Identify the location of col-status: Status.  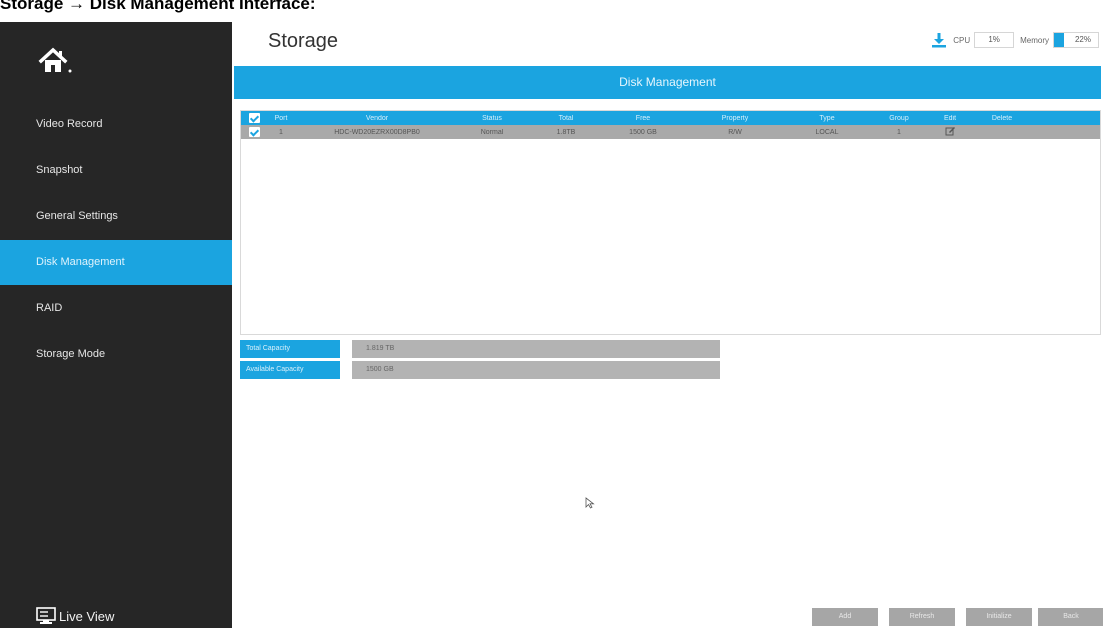
(492, 118).